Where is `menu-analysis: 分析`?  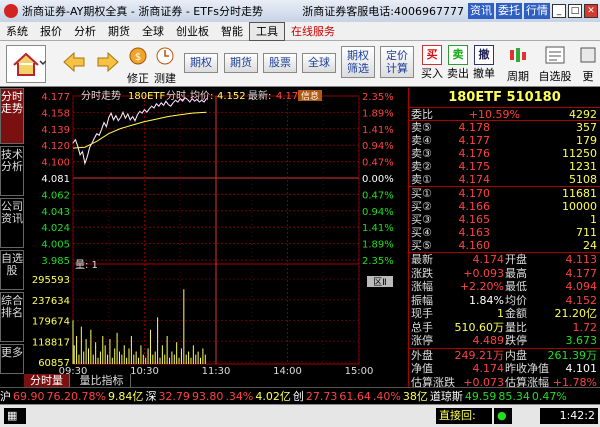
menu-analysis: 分析 is located at coordinates (85, 31).